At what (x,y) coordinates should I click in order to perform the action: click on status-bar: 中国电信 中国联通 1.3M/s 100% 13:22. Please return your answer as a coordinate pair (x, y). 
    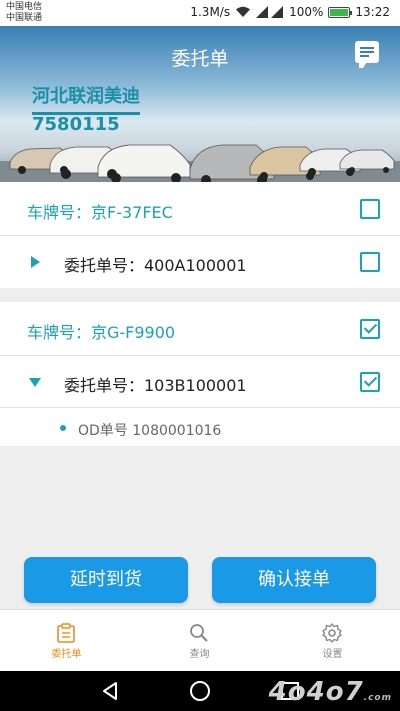
    Looking at the image, I should click on (200, 13).